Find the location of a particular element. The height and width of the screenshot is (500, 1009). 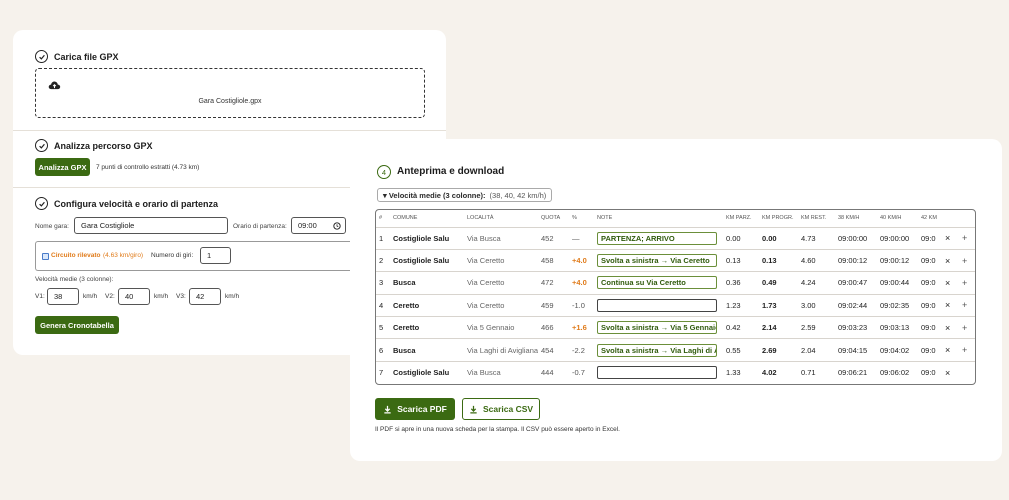

note-input: PARTENZA; ARRIVO is located at coordinates (657, 238).